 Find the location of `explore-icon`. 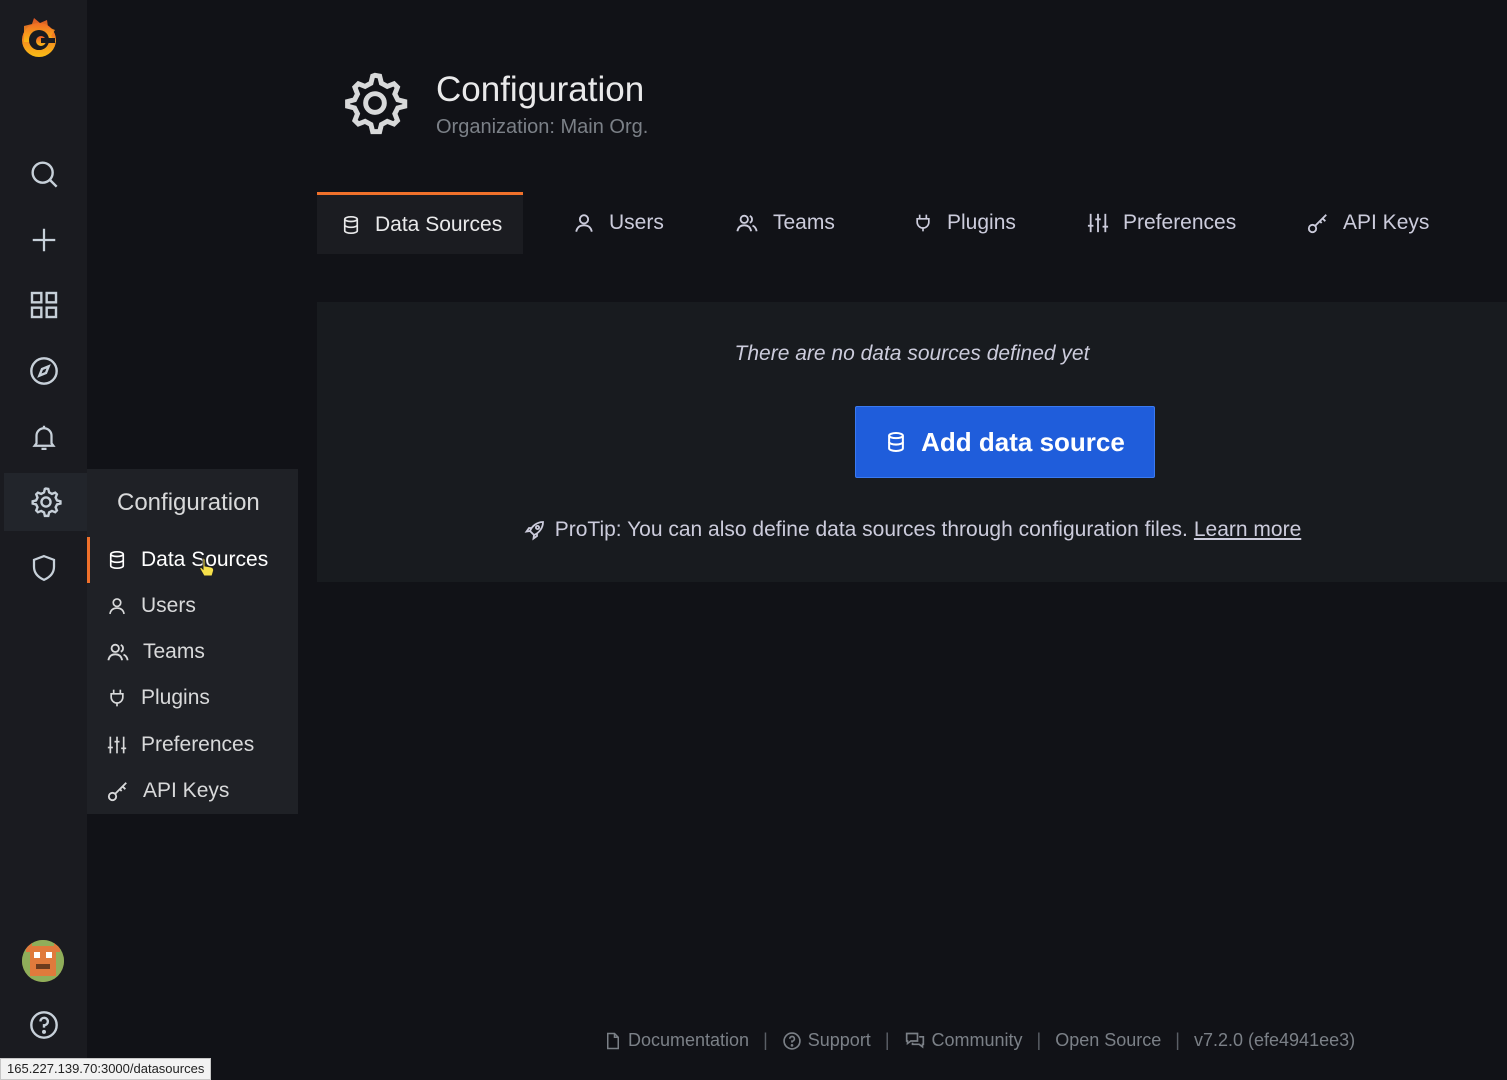

explore-icon is located at coordinates (43, 371).